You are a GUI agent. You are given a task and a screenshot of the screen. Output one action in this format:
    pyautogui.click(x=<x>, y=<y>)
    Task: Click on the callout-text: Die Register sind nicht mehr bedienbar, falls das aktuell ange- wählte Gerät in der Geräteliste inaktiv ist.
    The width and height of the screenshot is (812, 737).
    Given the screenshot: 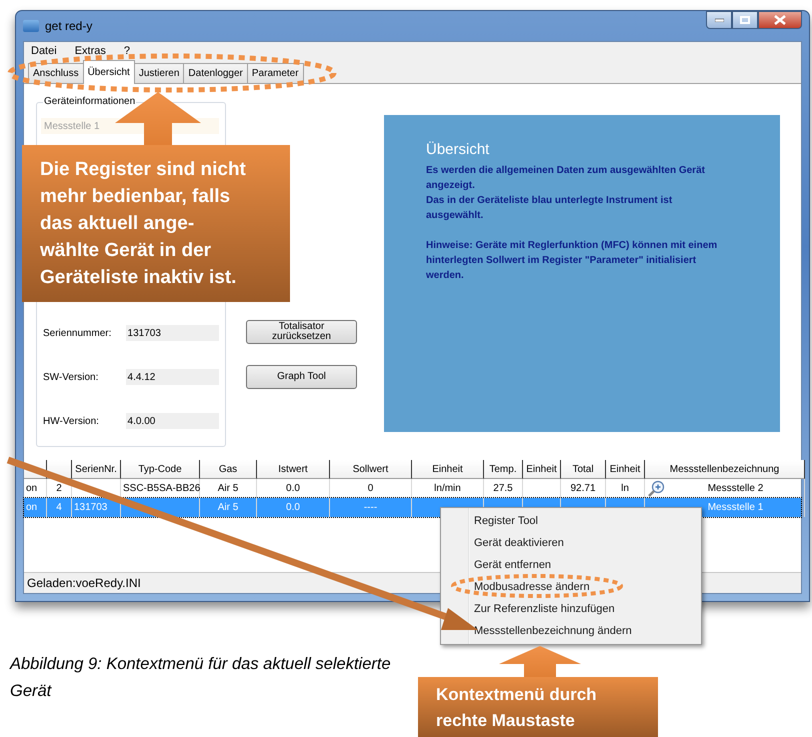 What is the action you would take?
    pyautogui.click(x=156, y=223)
    